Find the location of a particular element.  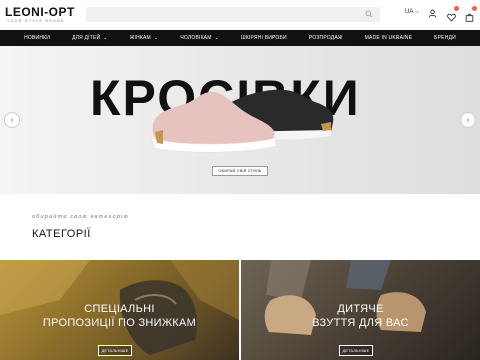

categories-title: КАТЕГОРІЇ is located at coordinates (61, 234).